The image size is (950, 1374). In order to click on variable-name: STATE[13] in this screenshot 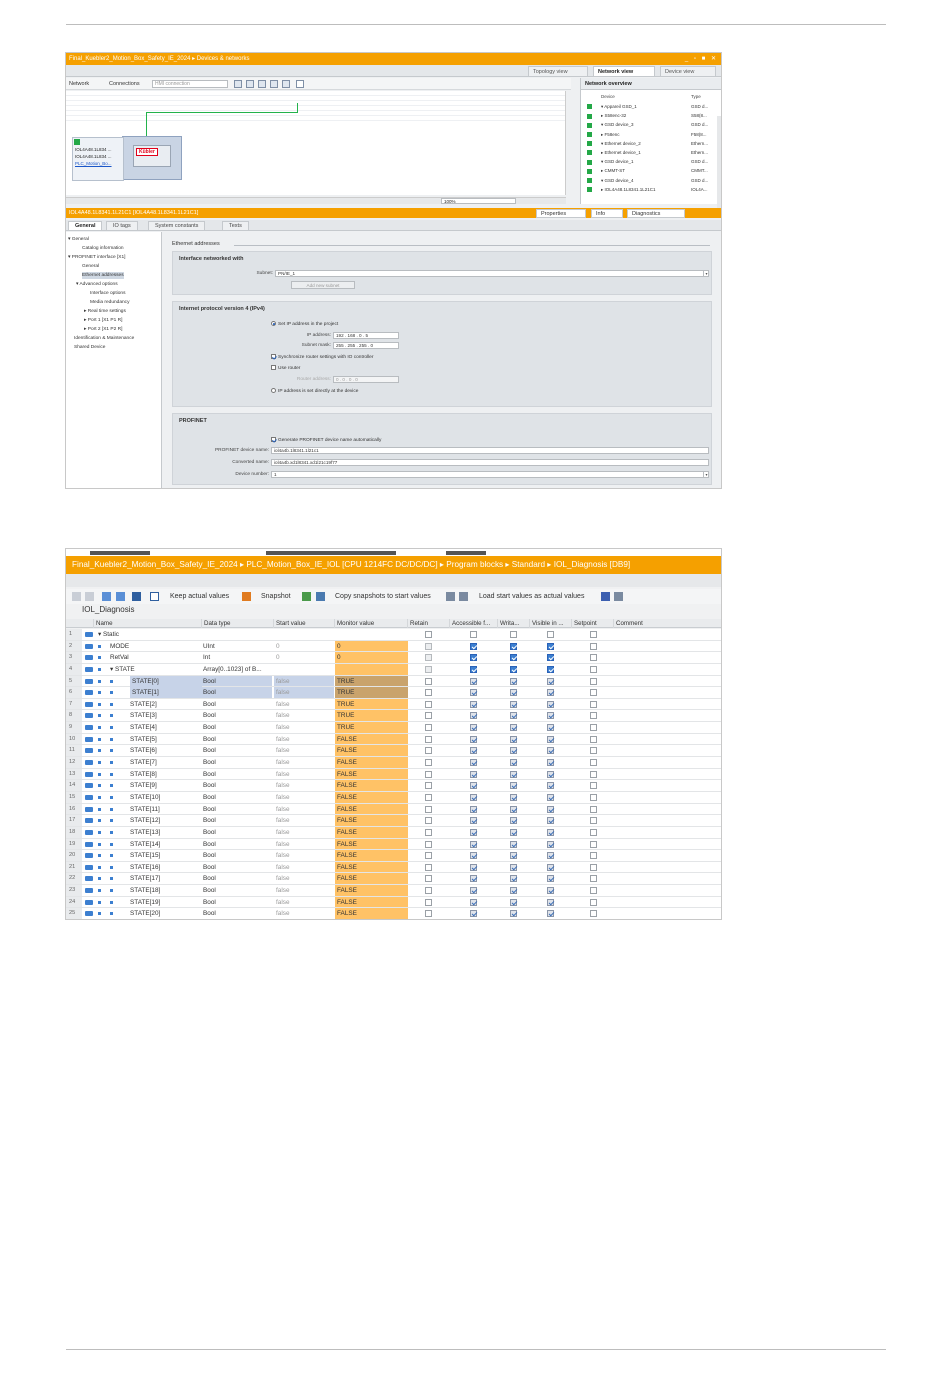, I will do `click(145, 832)`.